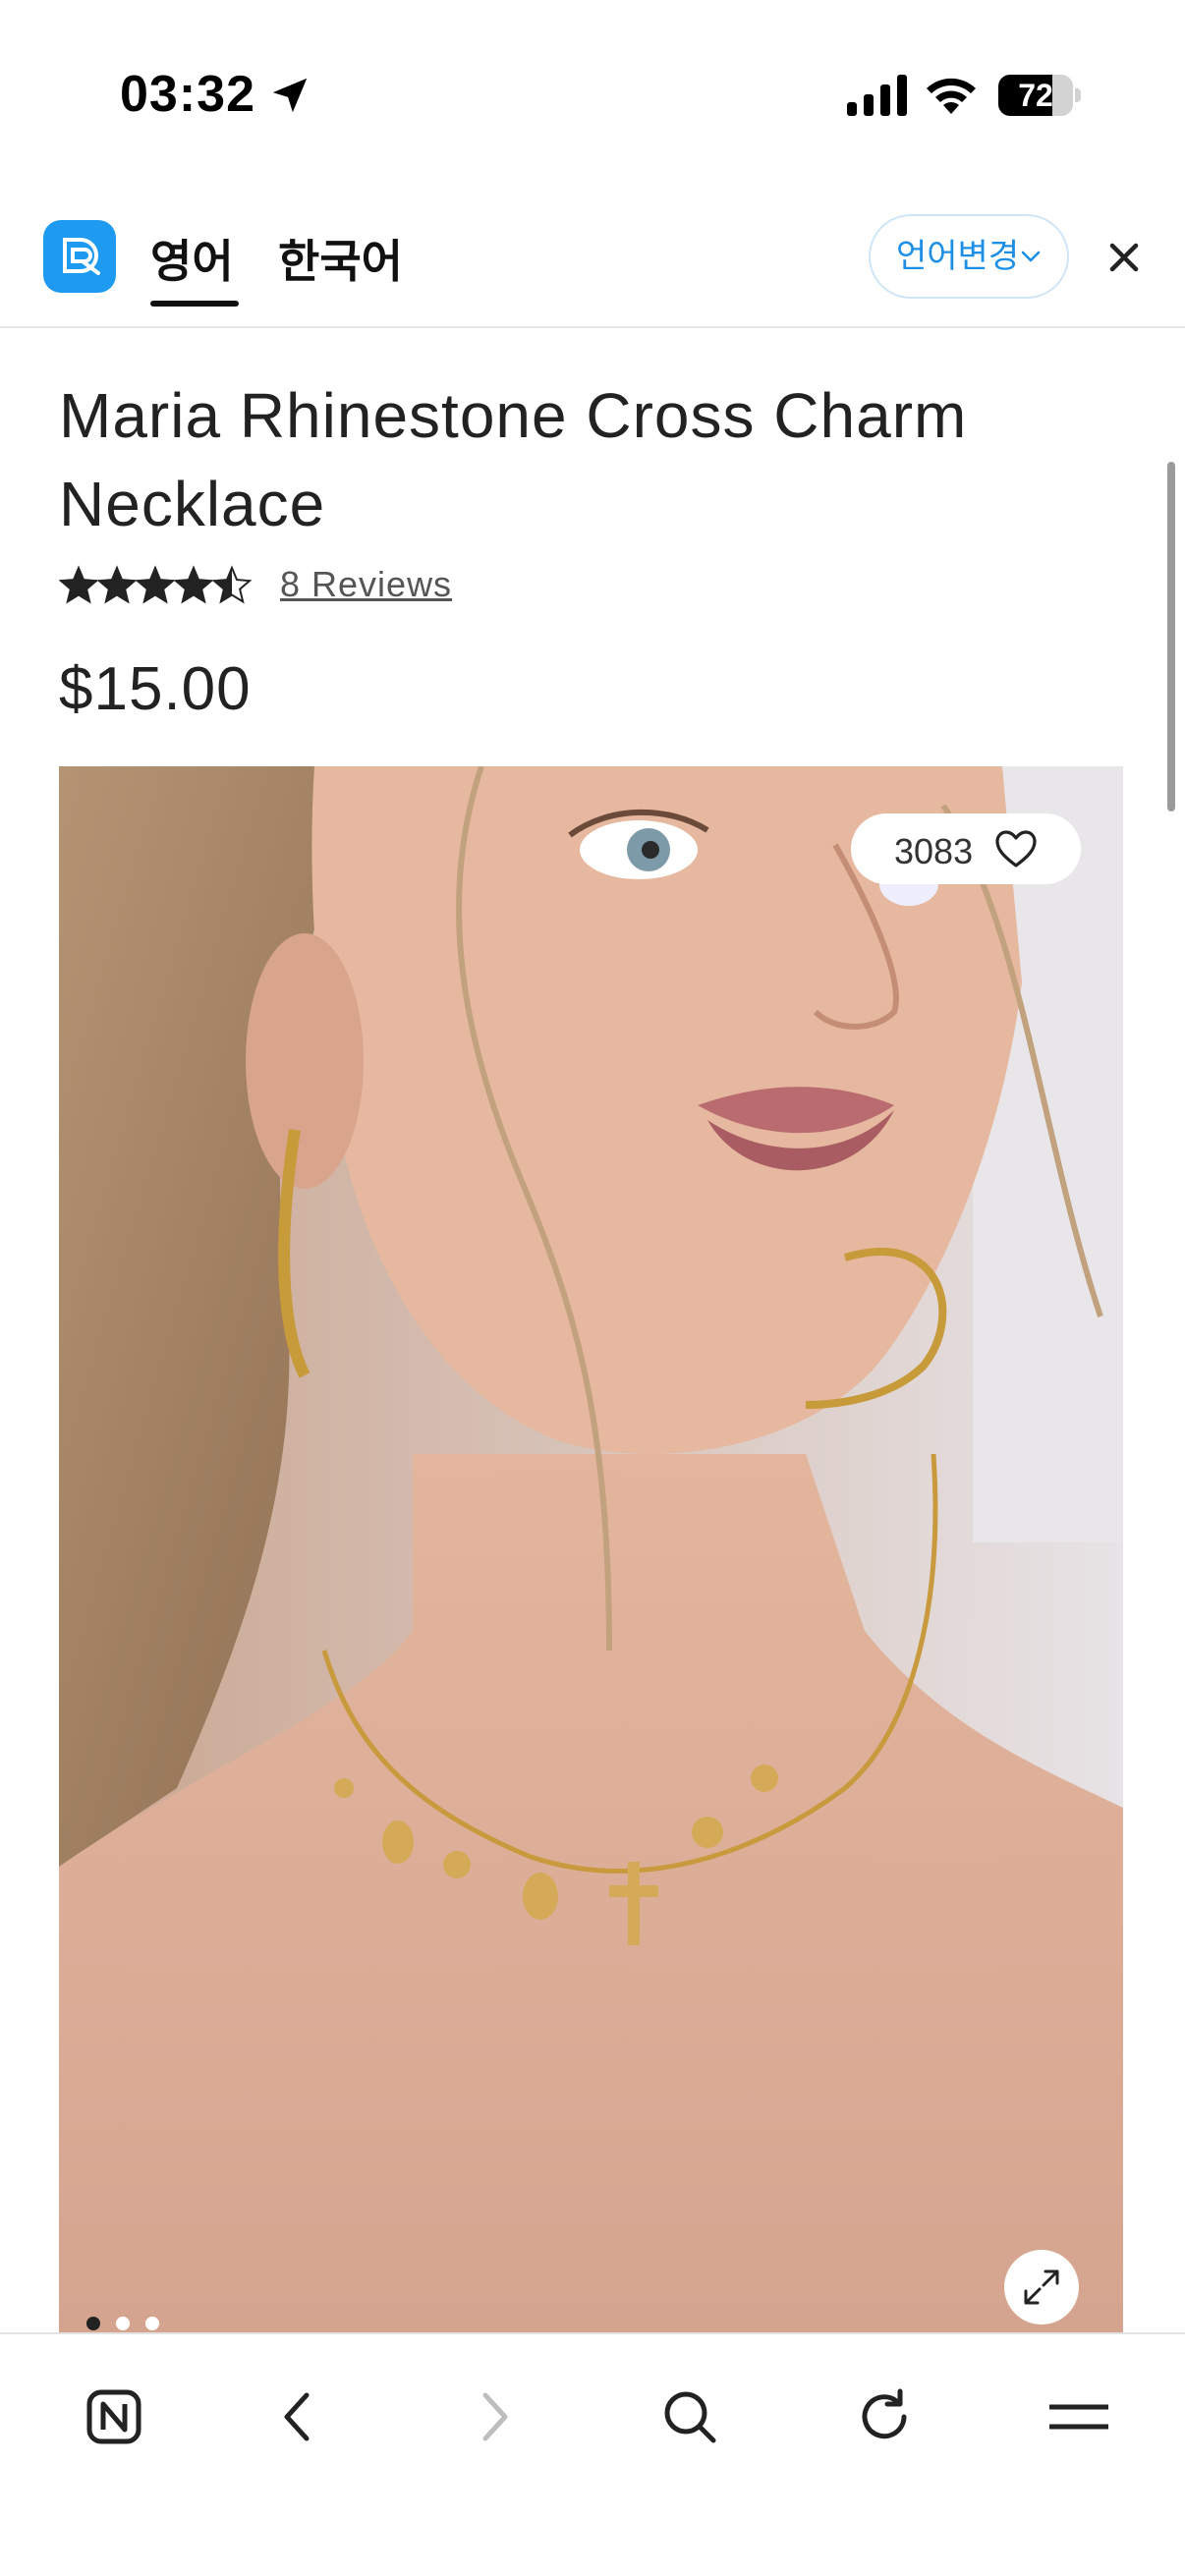 This screenshot has width=1185, height=2576. What do you see at coordinates (592, 98) in the screenshot?
I see `status-bar: 03:32 72` at bounding box center [592, 98].